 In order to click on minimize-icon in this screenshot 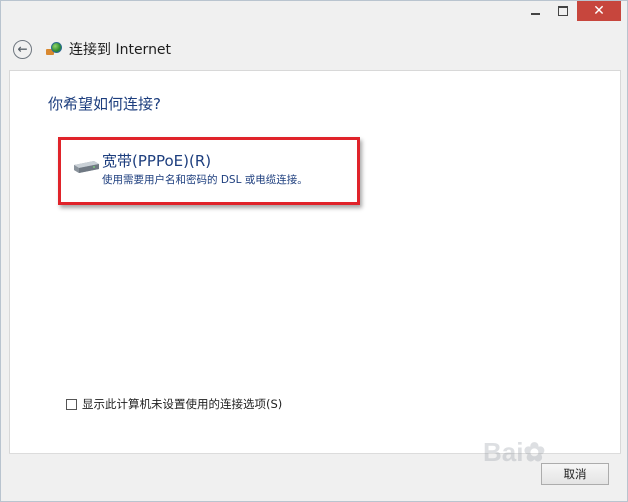, I will do `click(535, 14)`.